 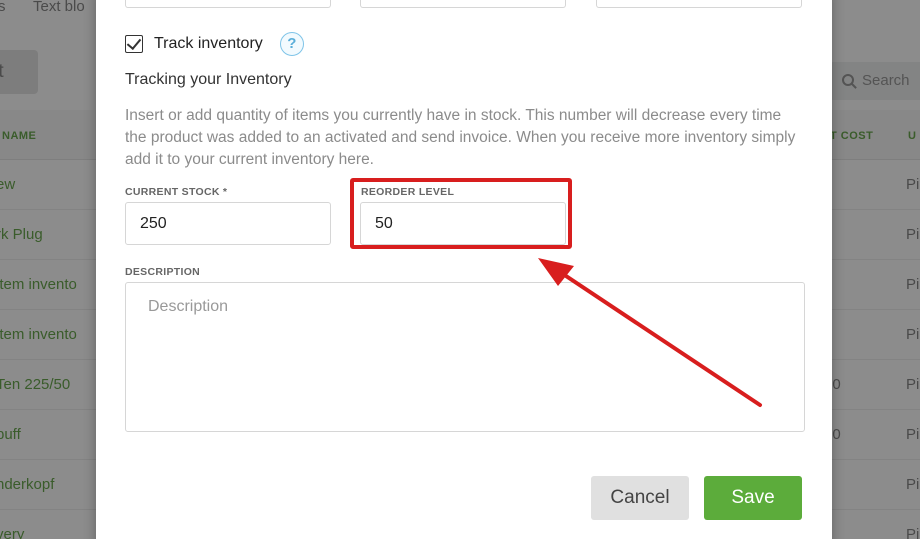 I want to click on track-inventory-label: Track inventory, so click(x=208, y=44).